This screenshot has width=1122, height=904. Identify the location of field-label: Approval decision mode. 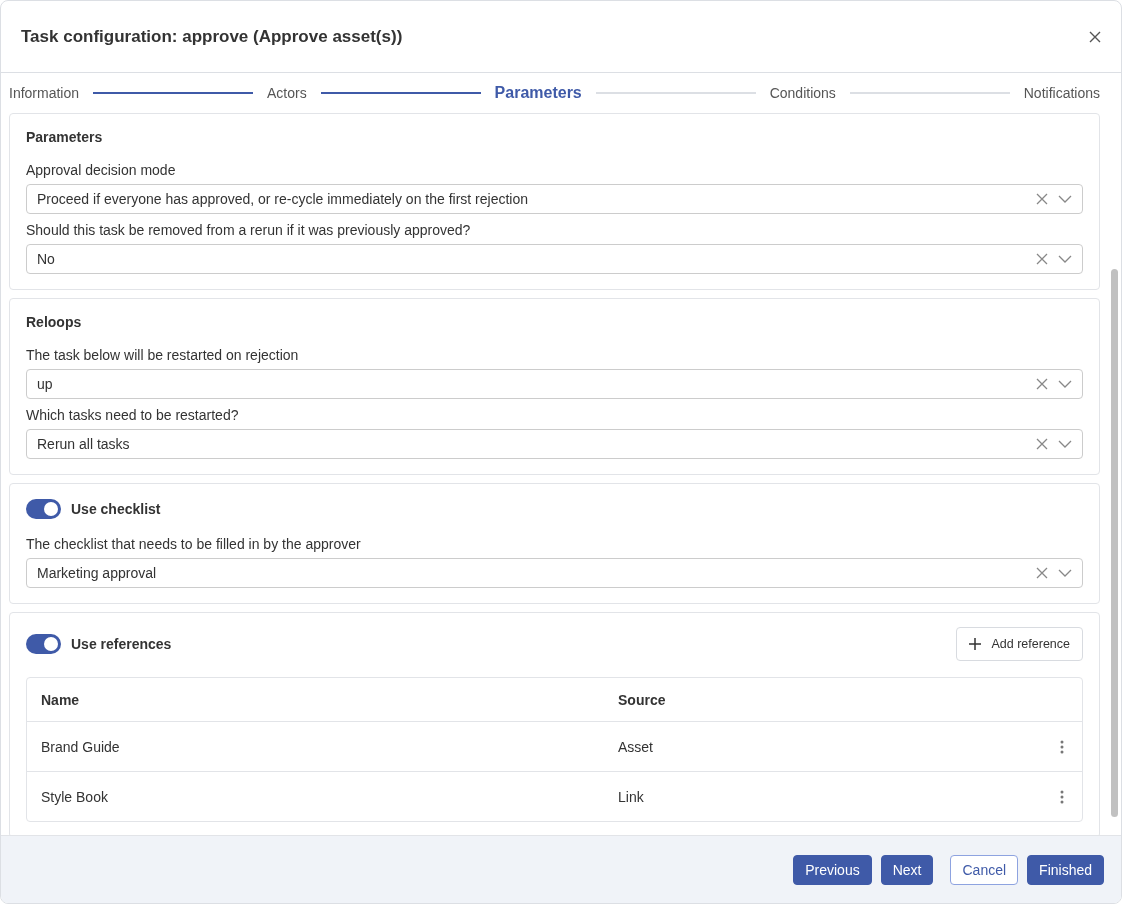
(101, 170).